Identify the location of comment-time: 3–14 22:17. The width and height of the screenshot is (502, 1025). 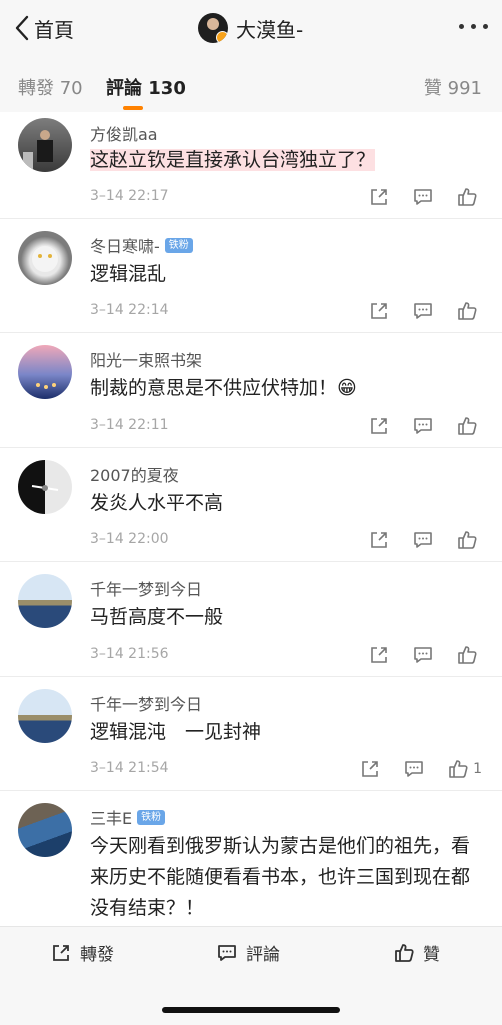
(129, 196).